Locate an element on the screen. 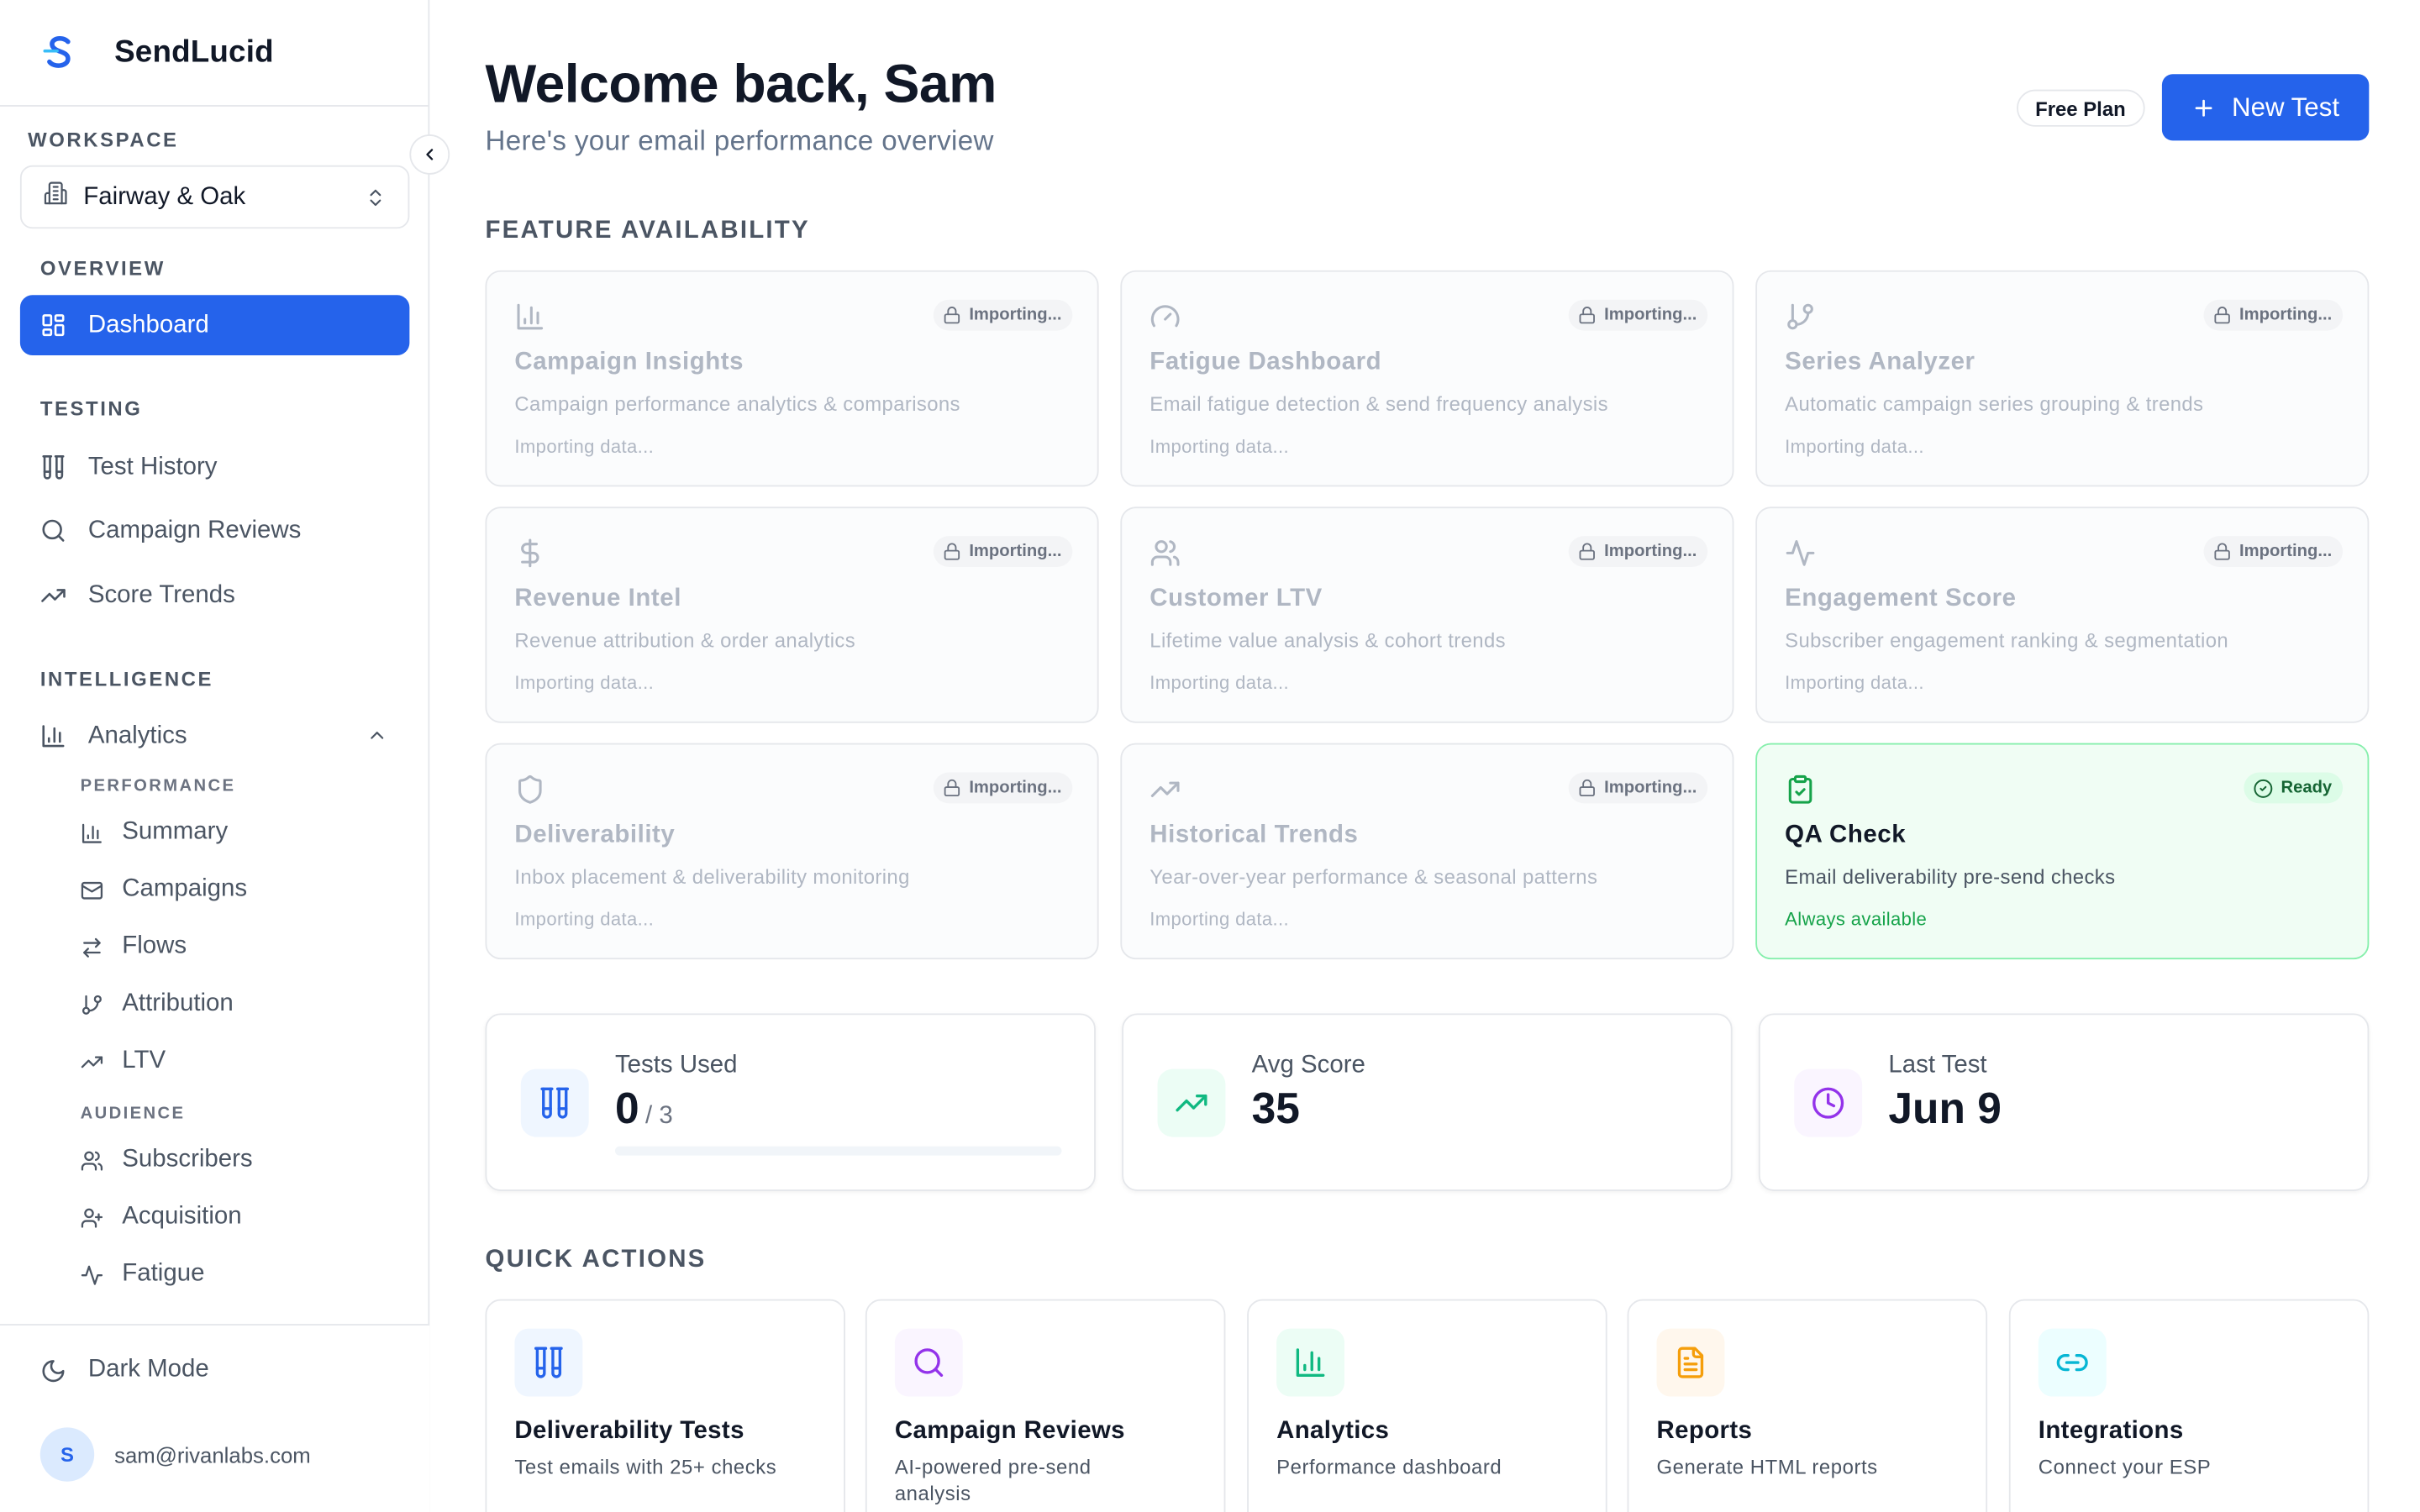  nav-ltv: LTV is located at coordinates (124, 1061).